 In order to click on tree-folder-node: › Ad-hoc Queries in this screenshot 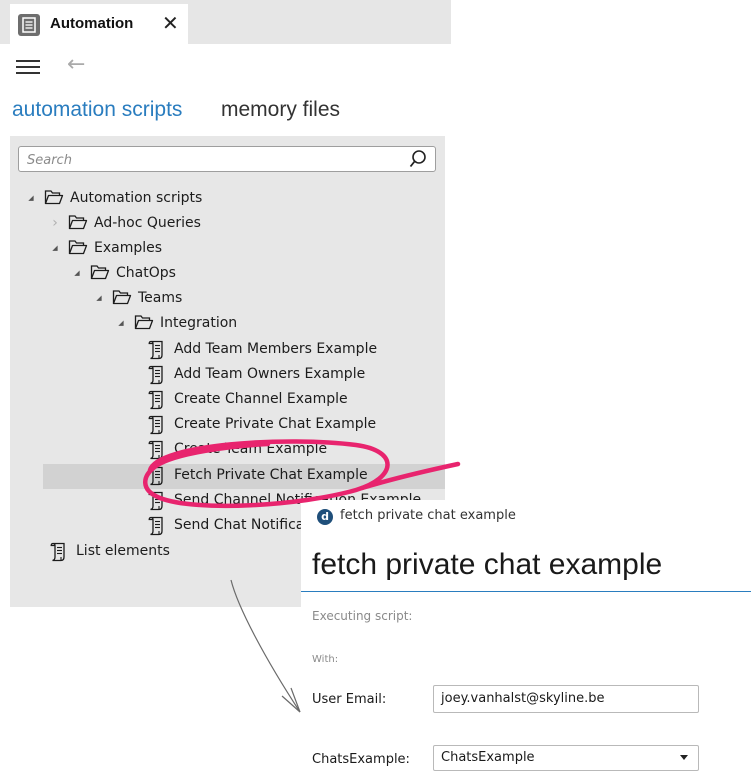, I will do `click(124, 223)`.